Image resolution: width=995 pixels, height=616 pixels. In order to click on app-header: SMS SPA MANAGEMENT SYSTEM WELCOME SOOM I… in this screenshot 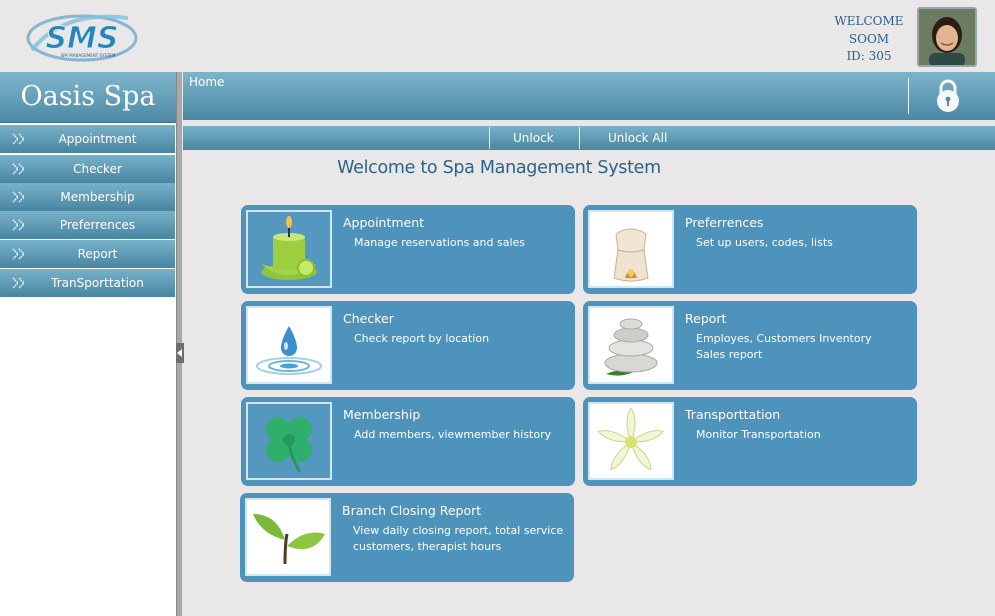, I will do `click(497, 36)`.